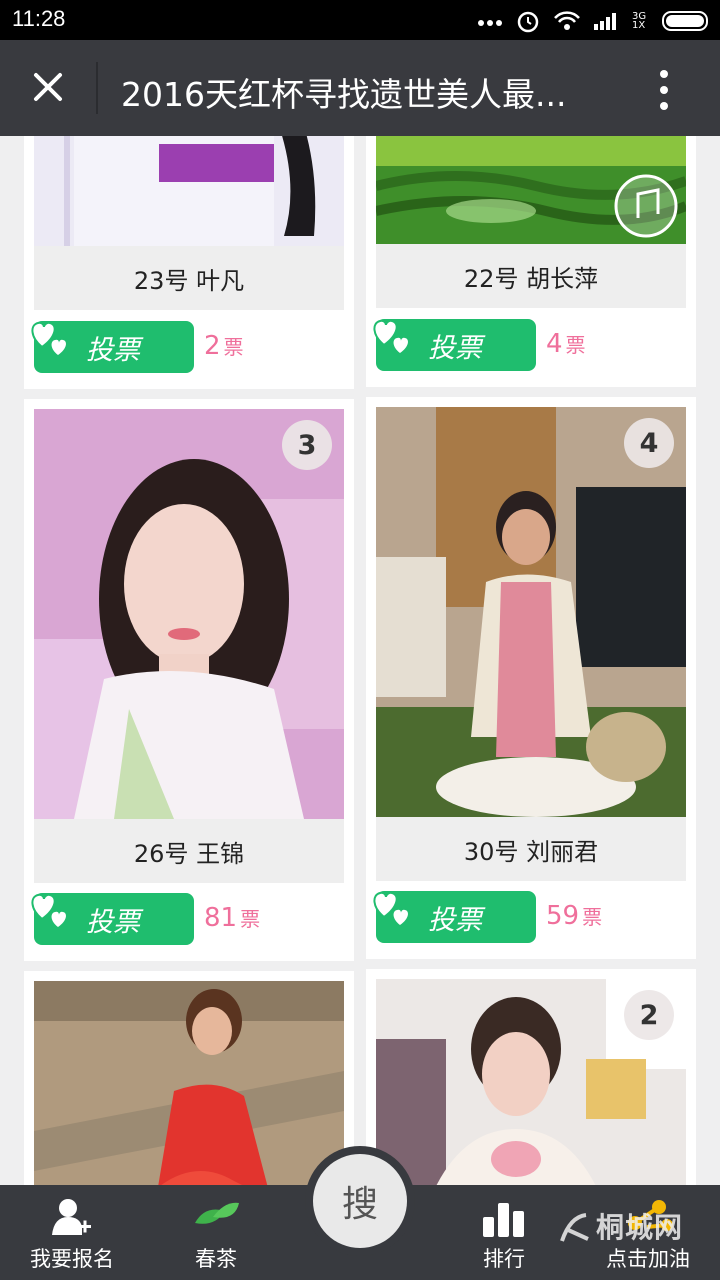  Describe the element at coordinates (97, 88) in the screenshot. I see `title-divider` at that location.